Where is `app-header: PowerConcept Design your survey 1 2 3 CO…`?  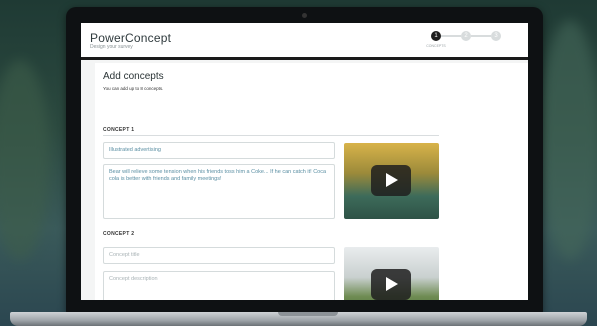
app-header: PowerConcept Design your survey 1 2 3 CO… is located at coordinates (304, 40).